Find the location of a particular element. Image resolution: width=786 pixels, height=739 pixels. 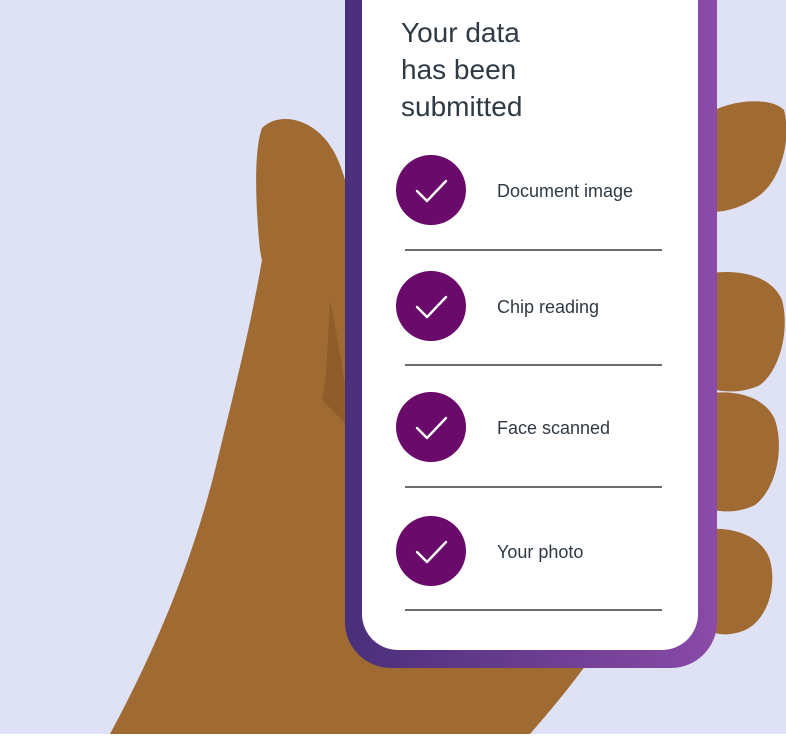

check-circle-document is located at coordinates (431, 190).